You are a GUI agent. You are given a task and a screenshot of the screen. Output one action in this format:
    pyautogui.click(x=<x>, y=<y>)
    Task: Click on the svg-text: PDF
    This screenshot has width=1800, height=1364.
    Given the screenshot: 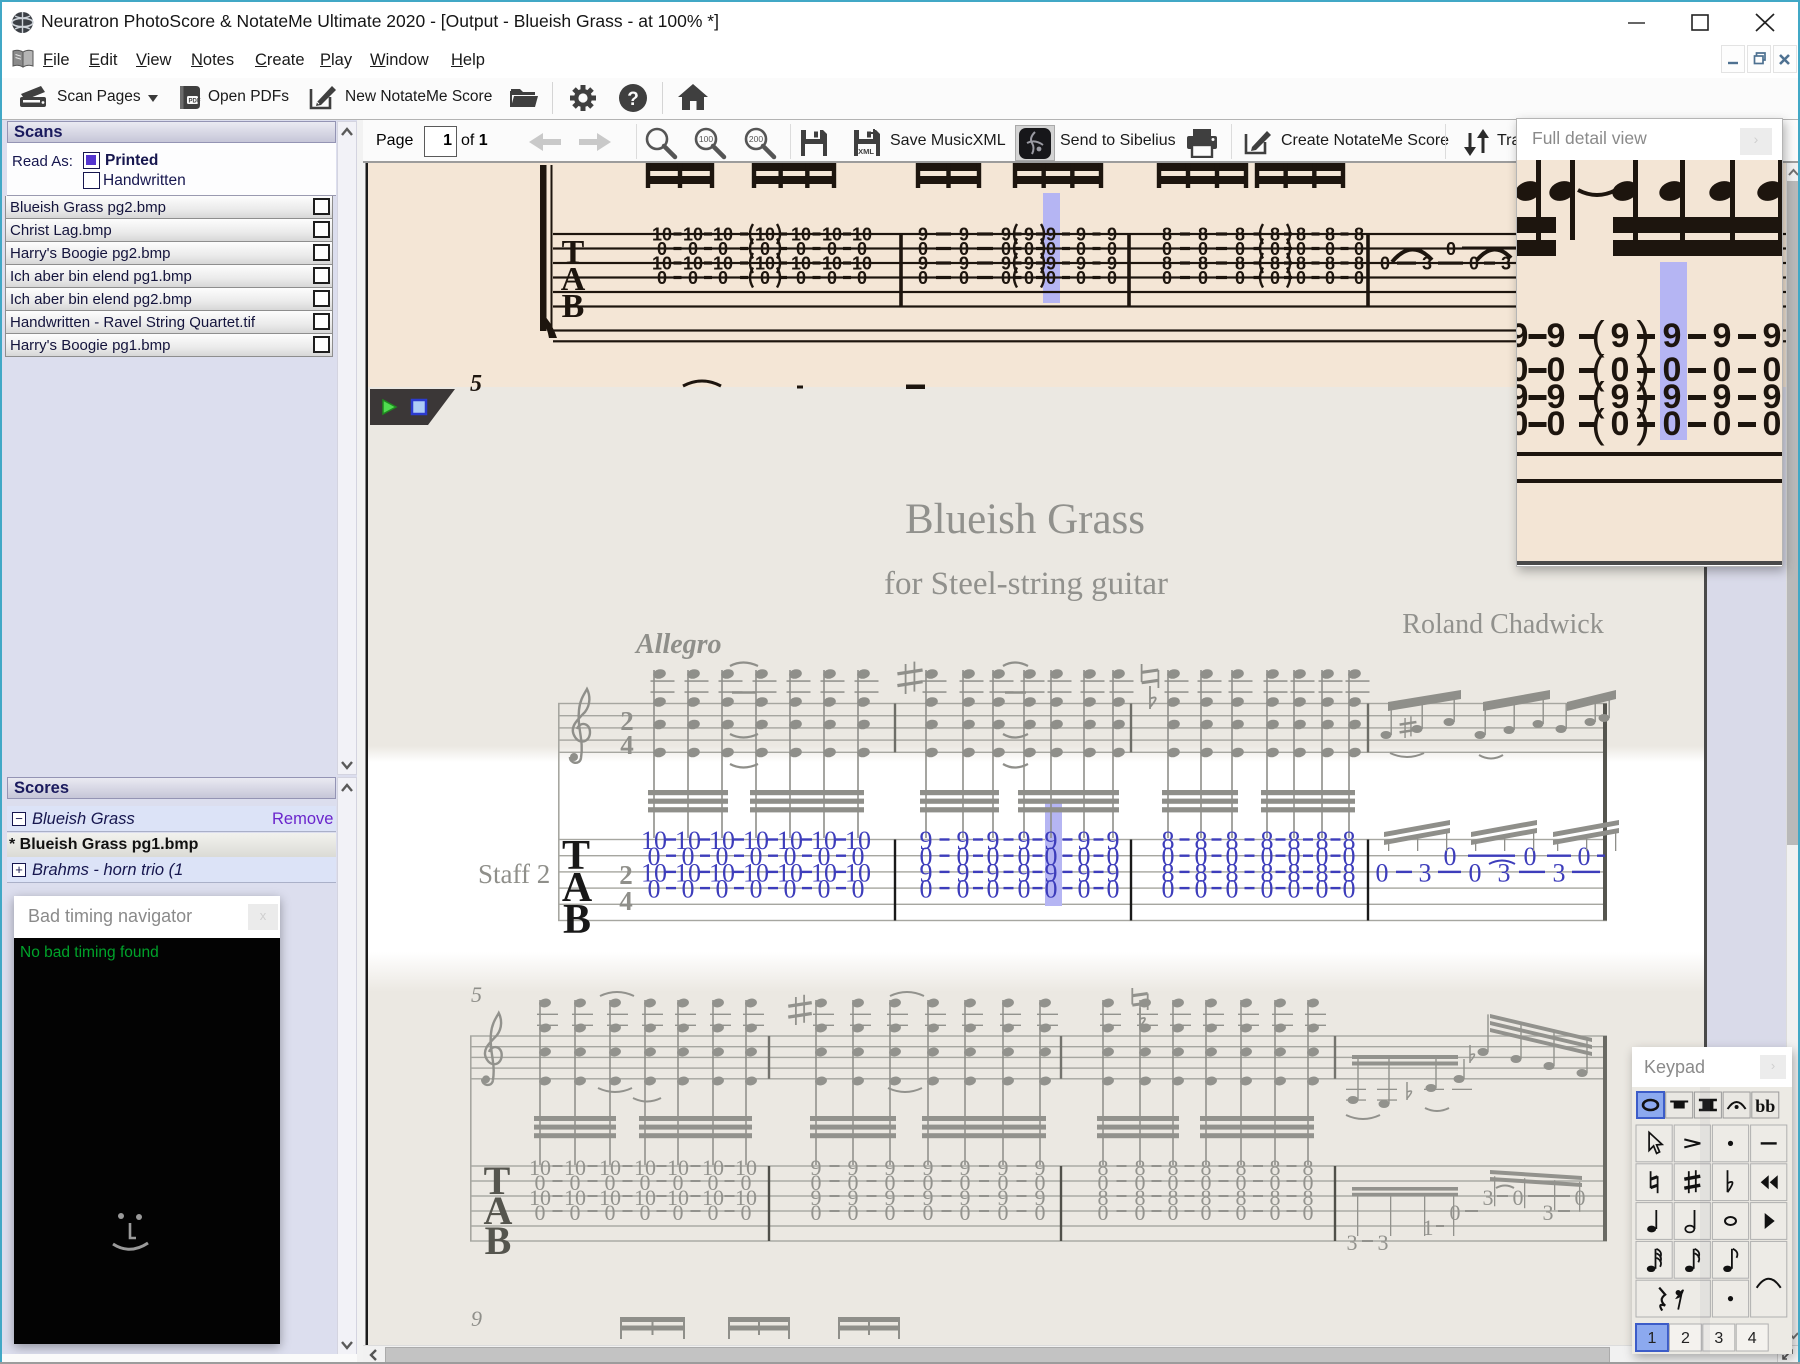 What is the action you would take?
    pyautogui.click(x=195, y=102)
    